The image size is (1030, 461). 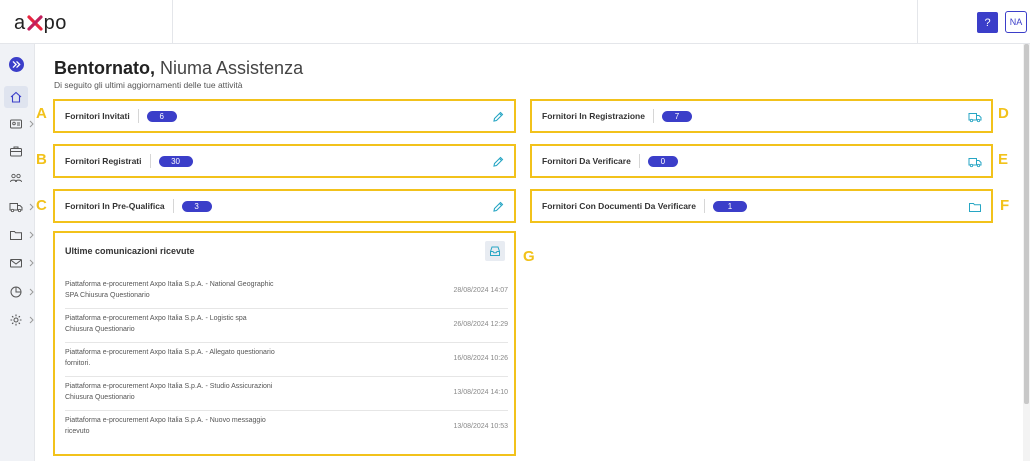 I want to click on double-chevron-right-icon, so click(x=16, y=64).